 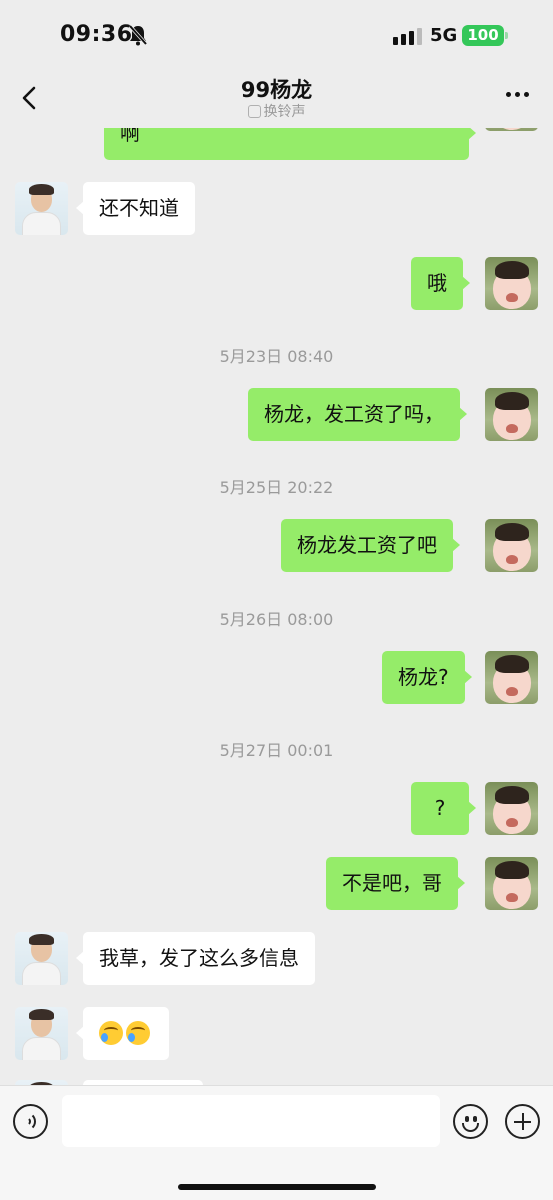 I want to click on home-indicator, so click(x=277, y=1187).